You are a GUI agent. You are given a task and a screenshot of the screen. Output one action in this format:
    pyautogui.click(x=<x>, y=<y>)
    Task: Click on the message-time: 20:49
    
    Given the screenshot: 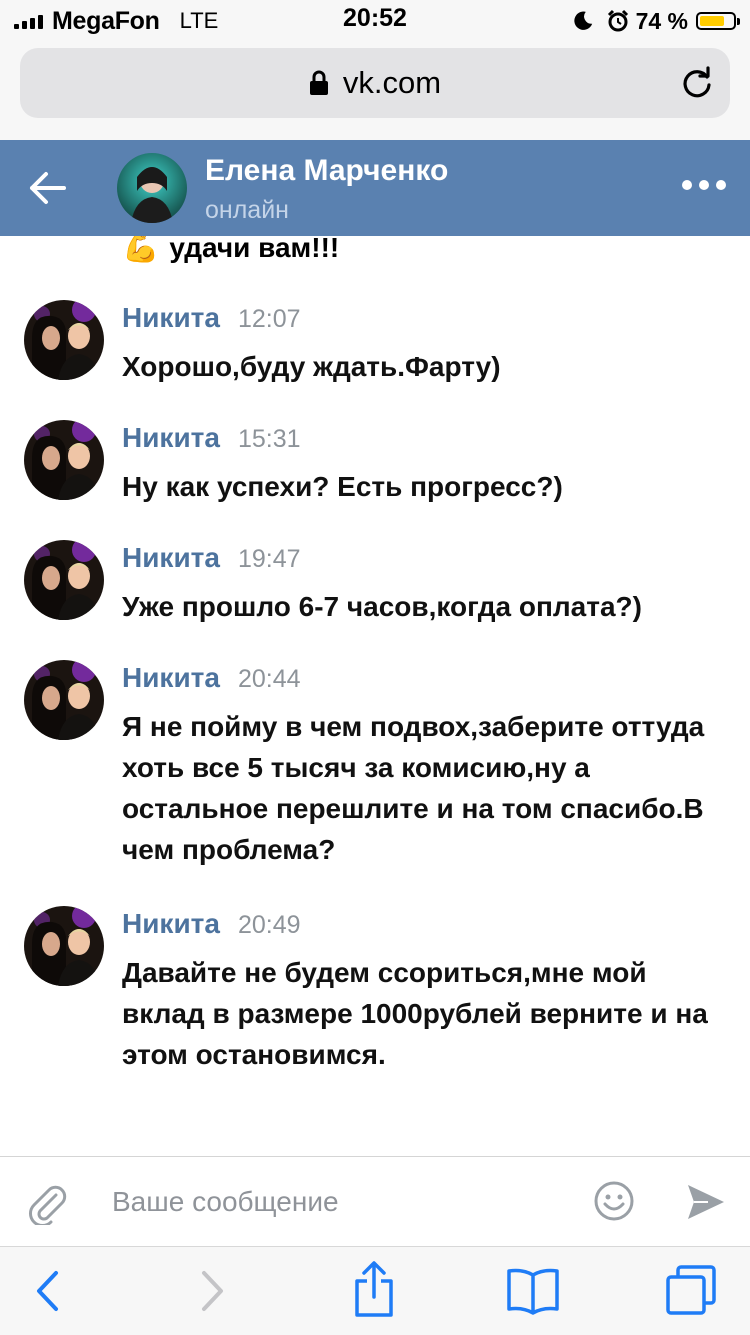 What is the action you would take?
    pyautogui.click(x=269, y=925)
    